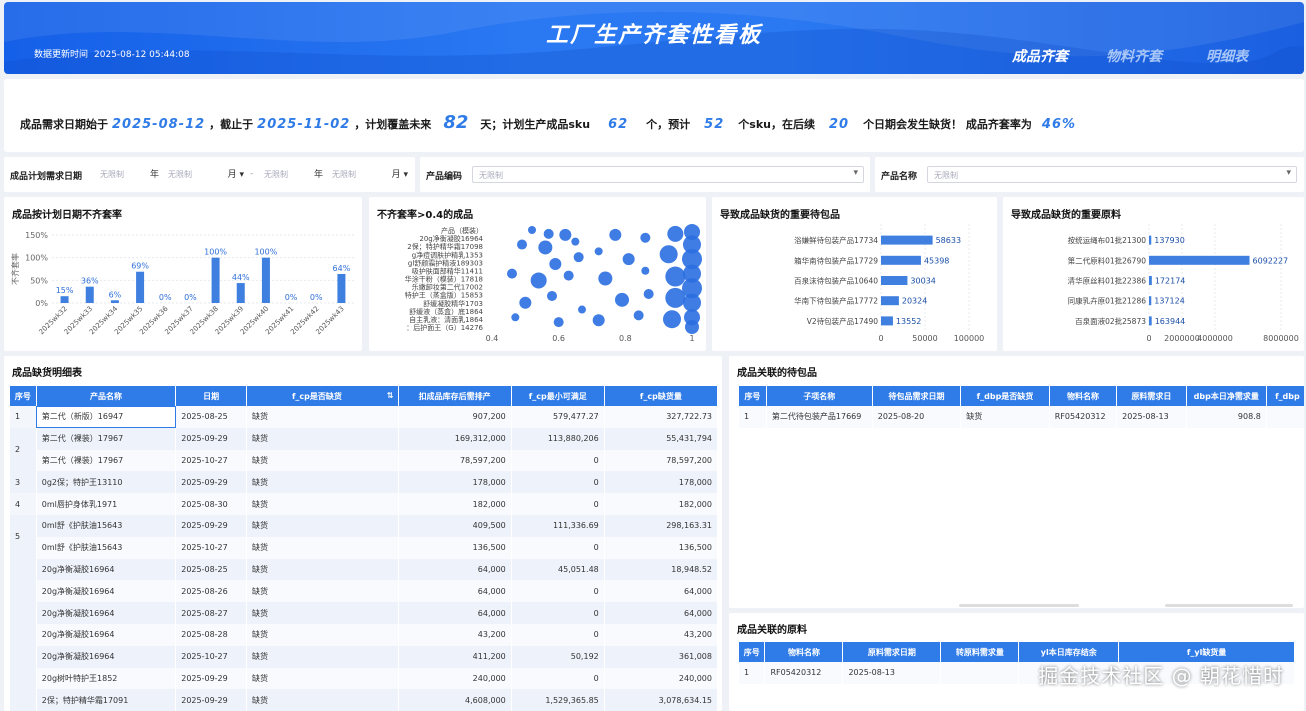 This screenshot has height=711, width=1306. Describe the element at coordinates (1151, 417) in the screenshot. I see `pack-cell-mdate: 2025-08-13` at that location.